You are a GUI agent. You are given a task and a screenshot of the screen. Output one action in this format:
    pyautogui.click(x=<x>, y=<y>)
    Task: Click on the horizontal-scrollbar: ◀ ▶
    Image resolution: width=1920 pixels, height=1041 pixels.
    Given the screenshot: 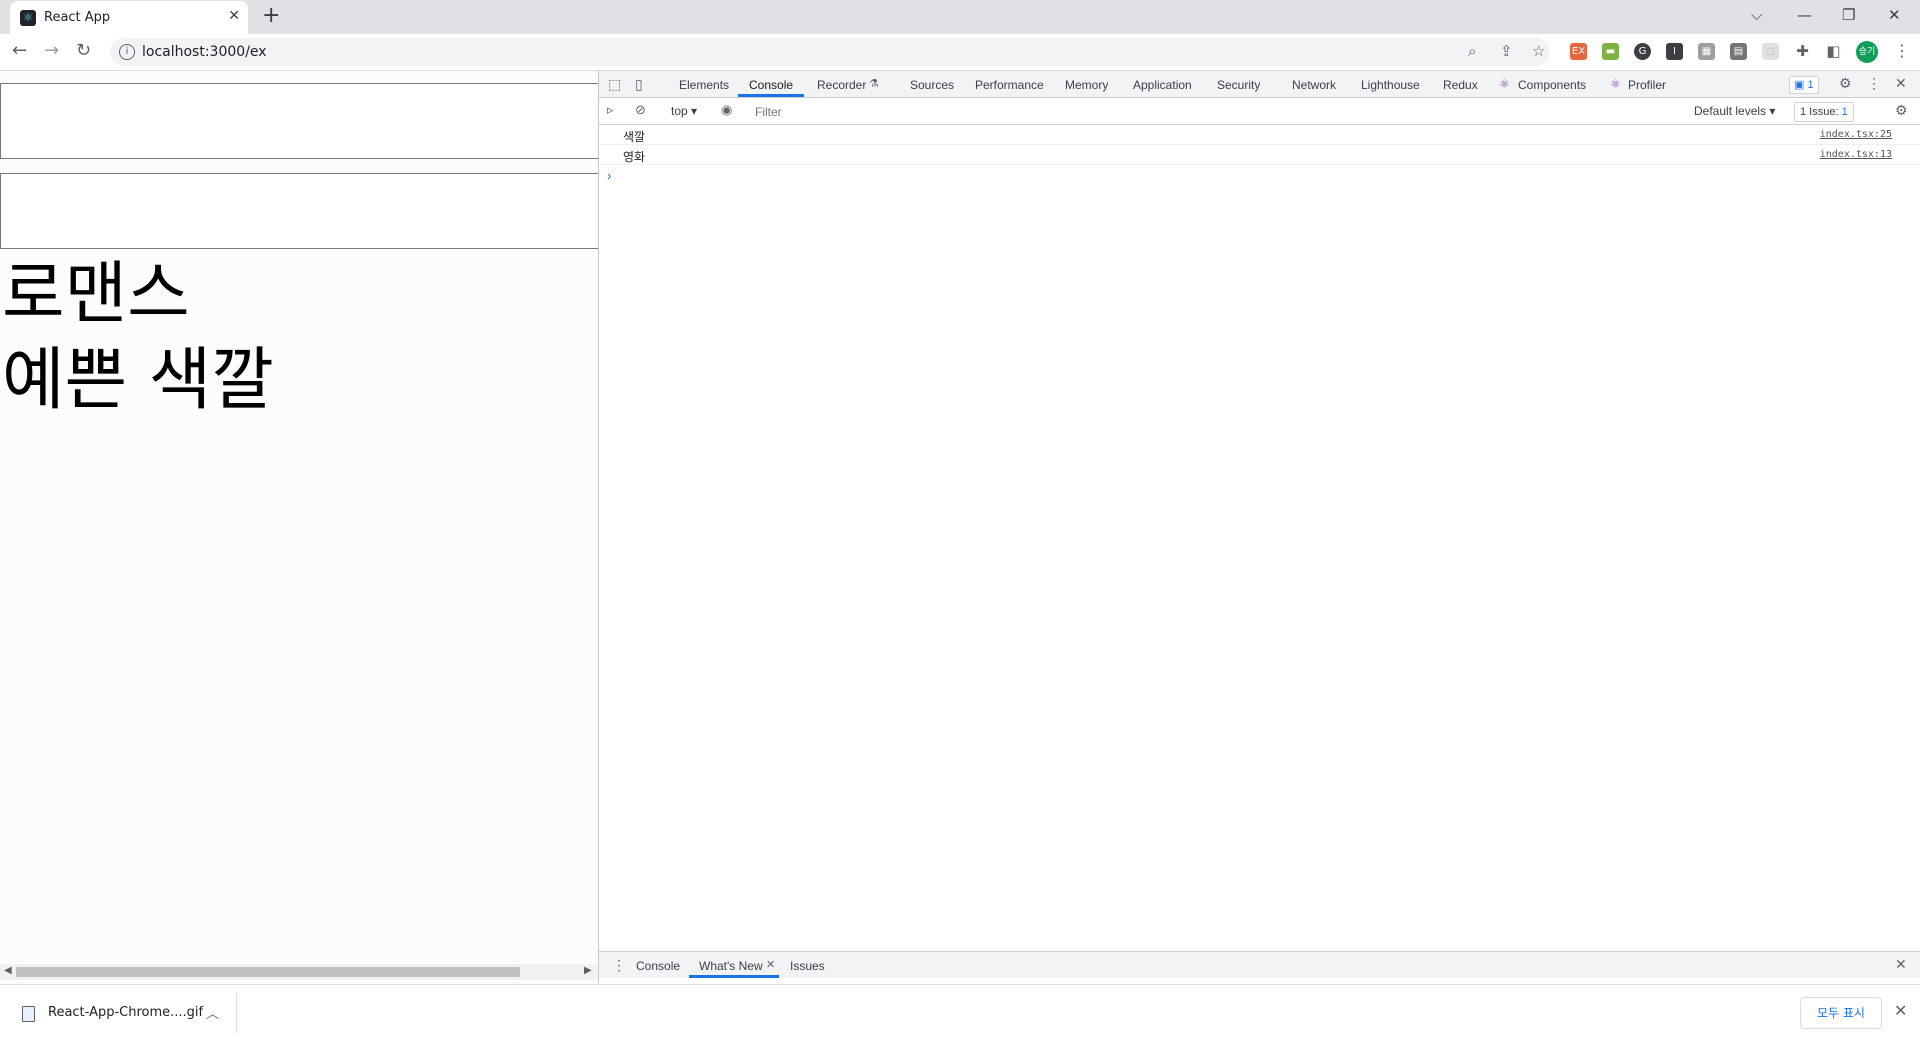 What is the action you would take?
    pyautogui.click(x=299, y=972)
    